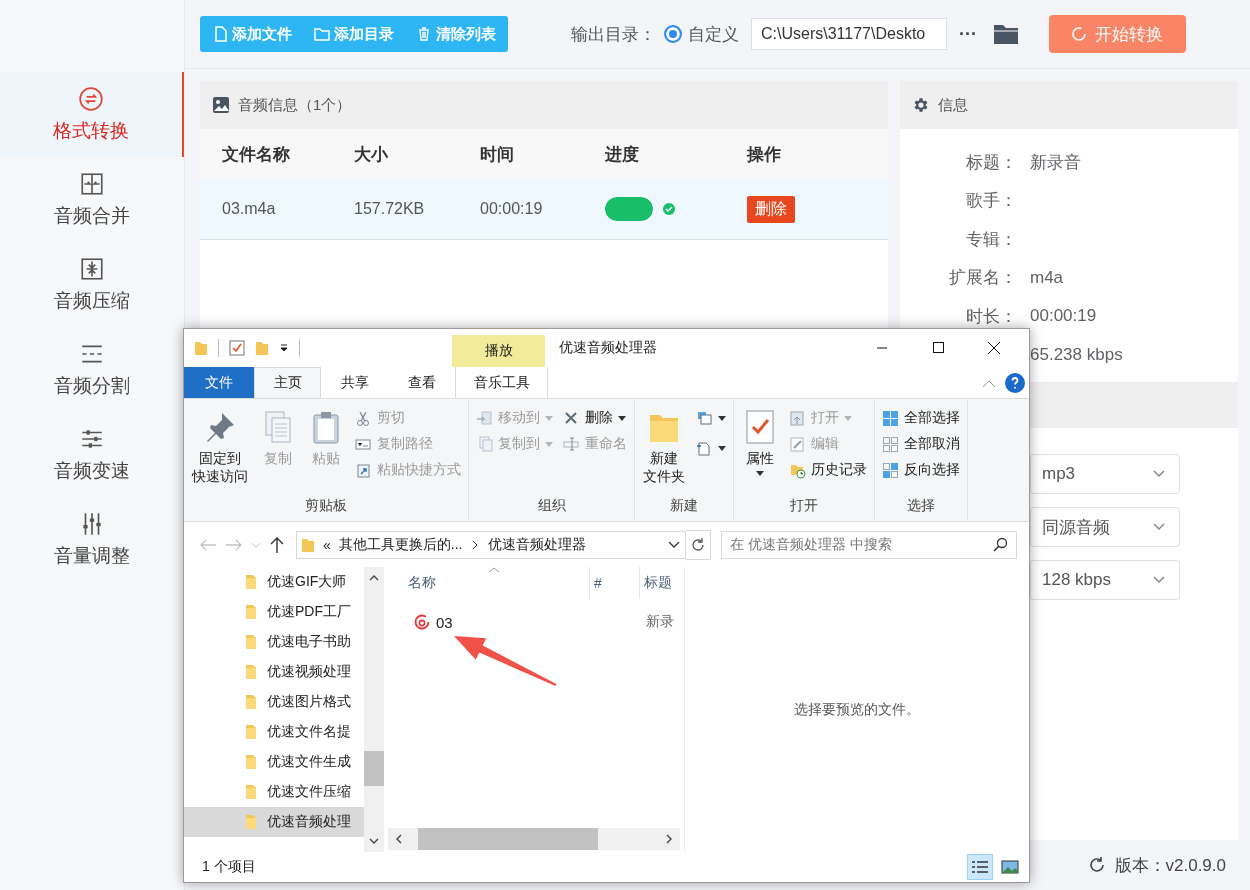 Image resolution: width=1250 pixels, height=890 pixels. What do you see at coordinates (662, 583) in the screenshot?
I see `column-header: 标题` at bounding box center [662, 583].